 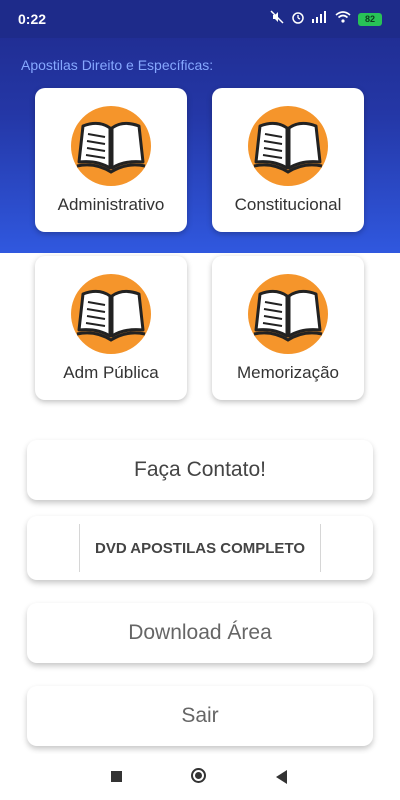 I want to click on dvd-button-label: DVD APOSTILAS COMPLETO, so click(x=199, y=548).